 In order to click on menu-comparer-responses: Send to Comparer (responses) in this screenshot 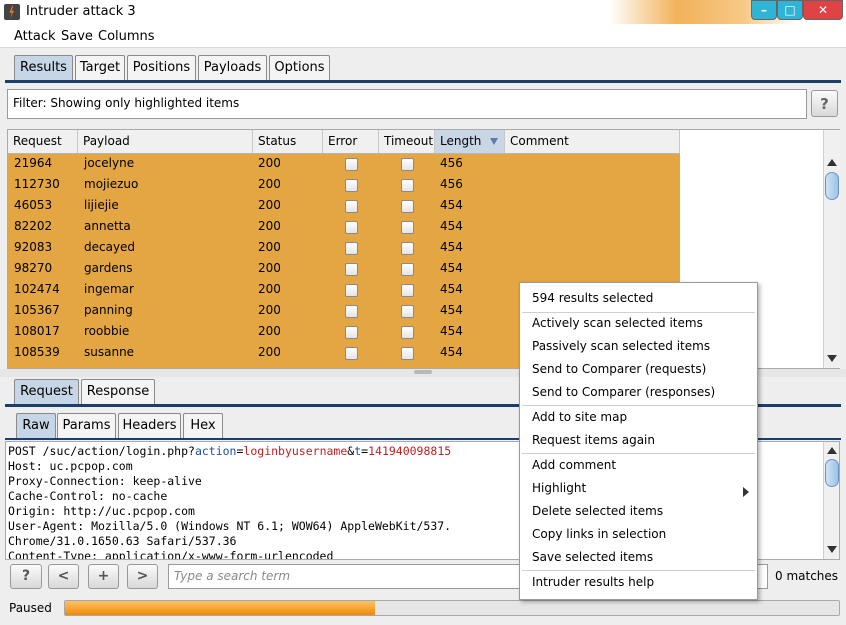, I will do `click(623, 392)`.